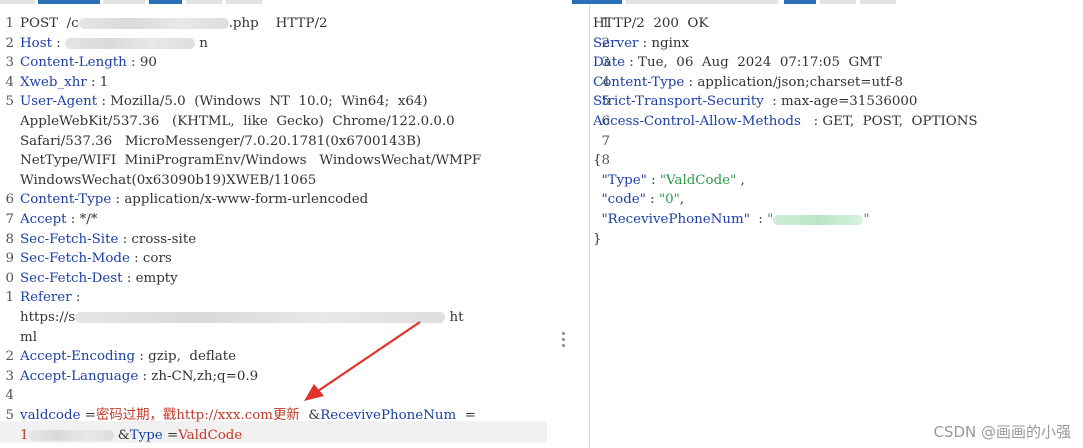  What do you see at coordinates (1002, 432) in the screenshot?
I see `watermark: CSDN @画画的小强` at bounding box center [1002, 432].